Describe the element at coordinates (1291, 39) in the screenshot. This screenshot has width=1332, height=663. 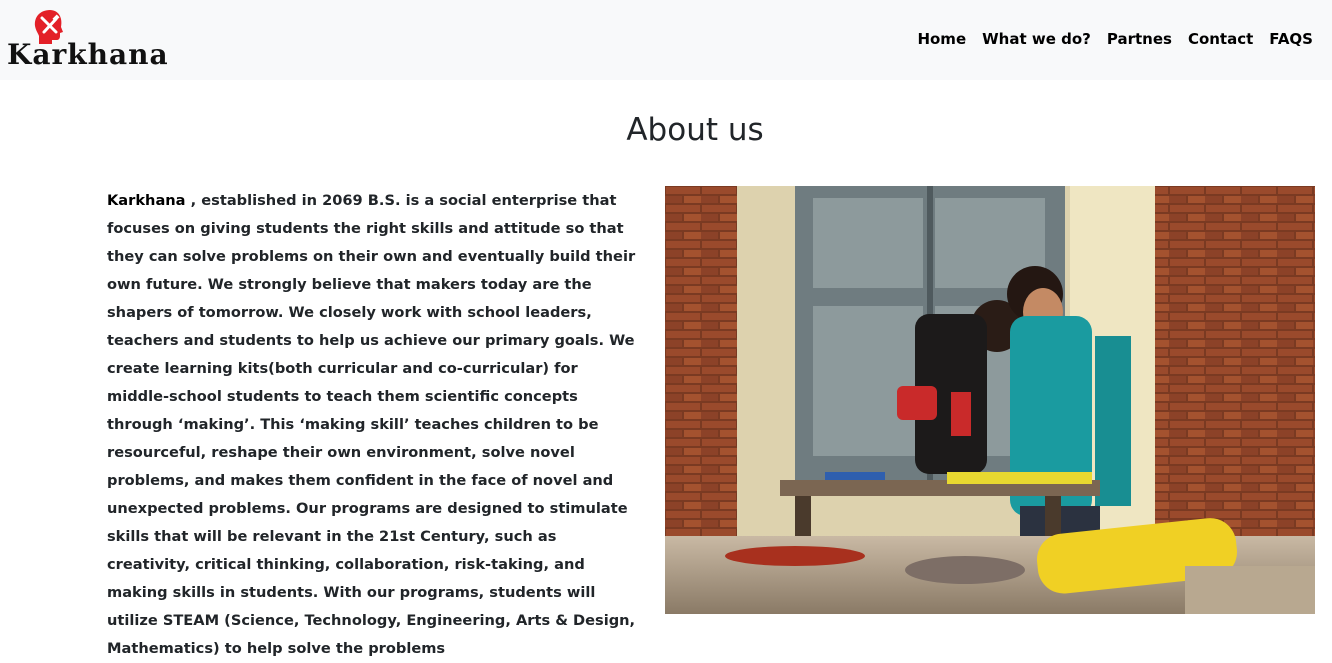
I see `nav-faqs: FAQS` at that location.